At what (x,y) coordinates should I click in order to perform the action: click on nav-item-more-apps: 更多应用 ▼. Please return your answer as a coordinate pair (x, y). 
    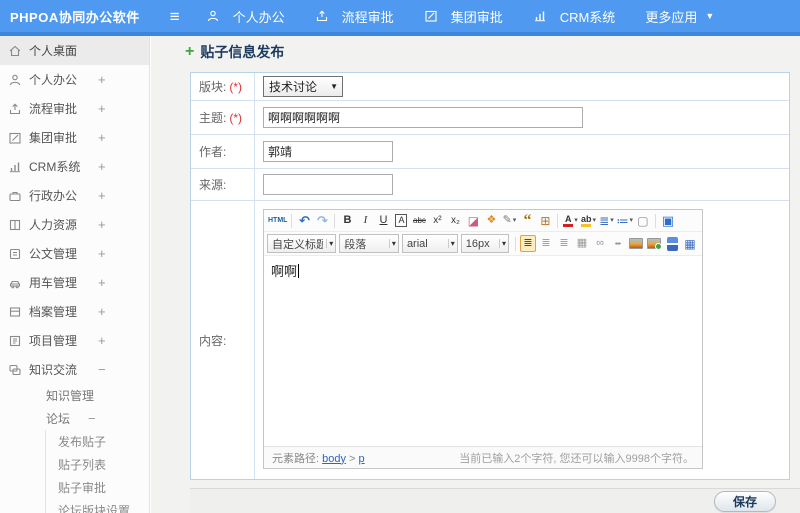
    Looking at the image, I should click on (679, 16).